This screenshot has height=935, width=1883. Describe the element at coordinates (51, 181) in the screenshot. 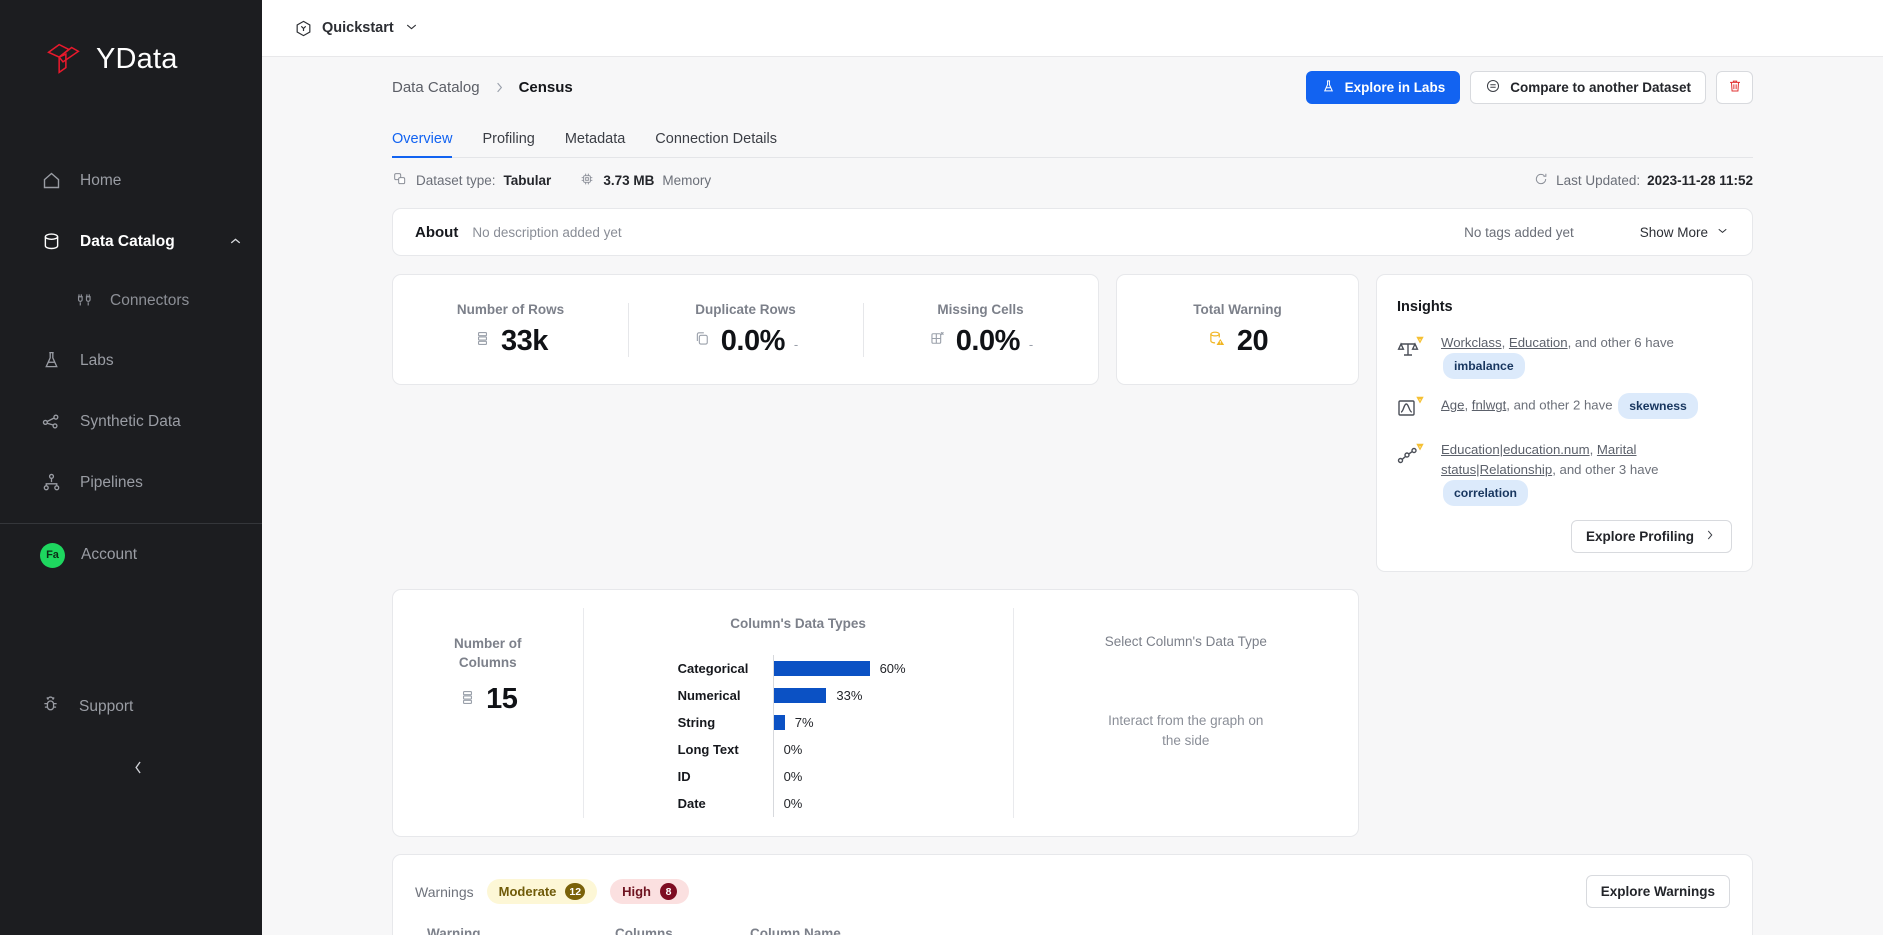

I see `home-icon` at that location.